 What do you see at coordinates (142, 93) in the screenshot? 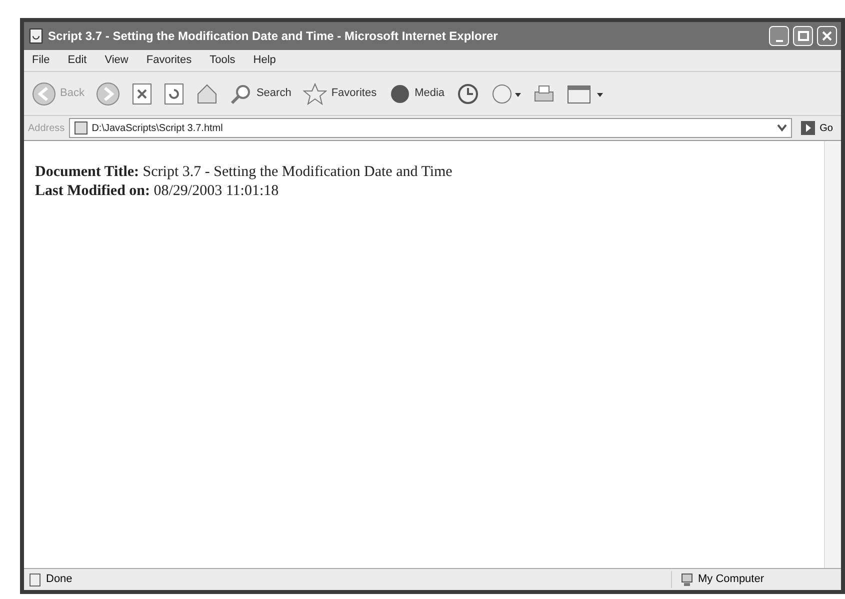
I see `stop-icon` at bounding box center [142, 93].